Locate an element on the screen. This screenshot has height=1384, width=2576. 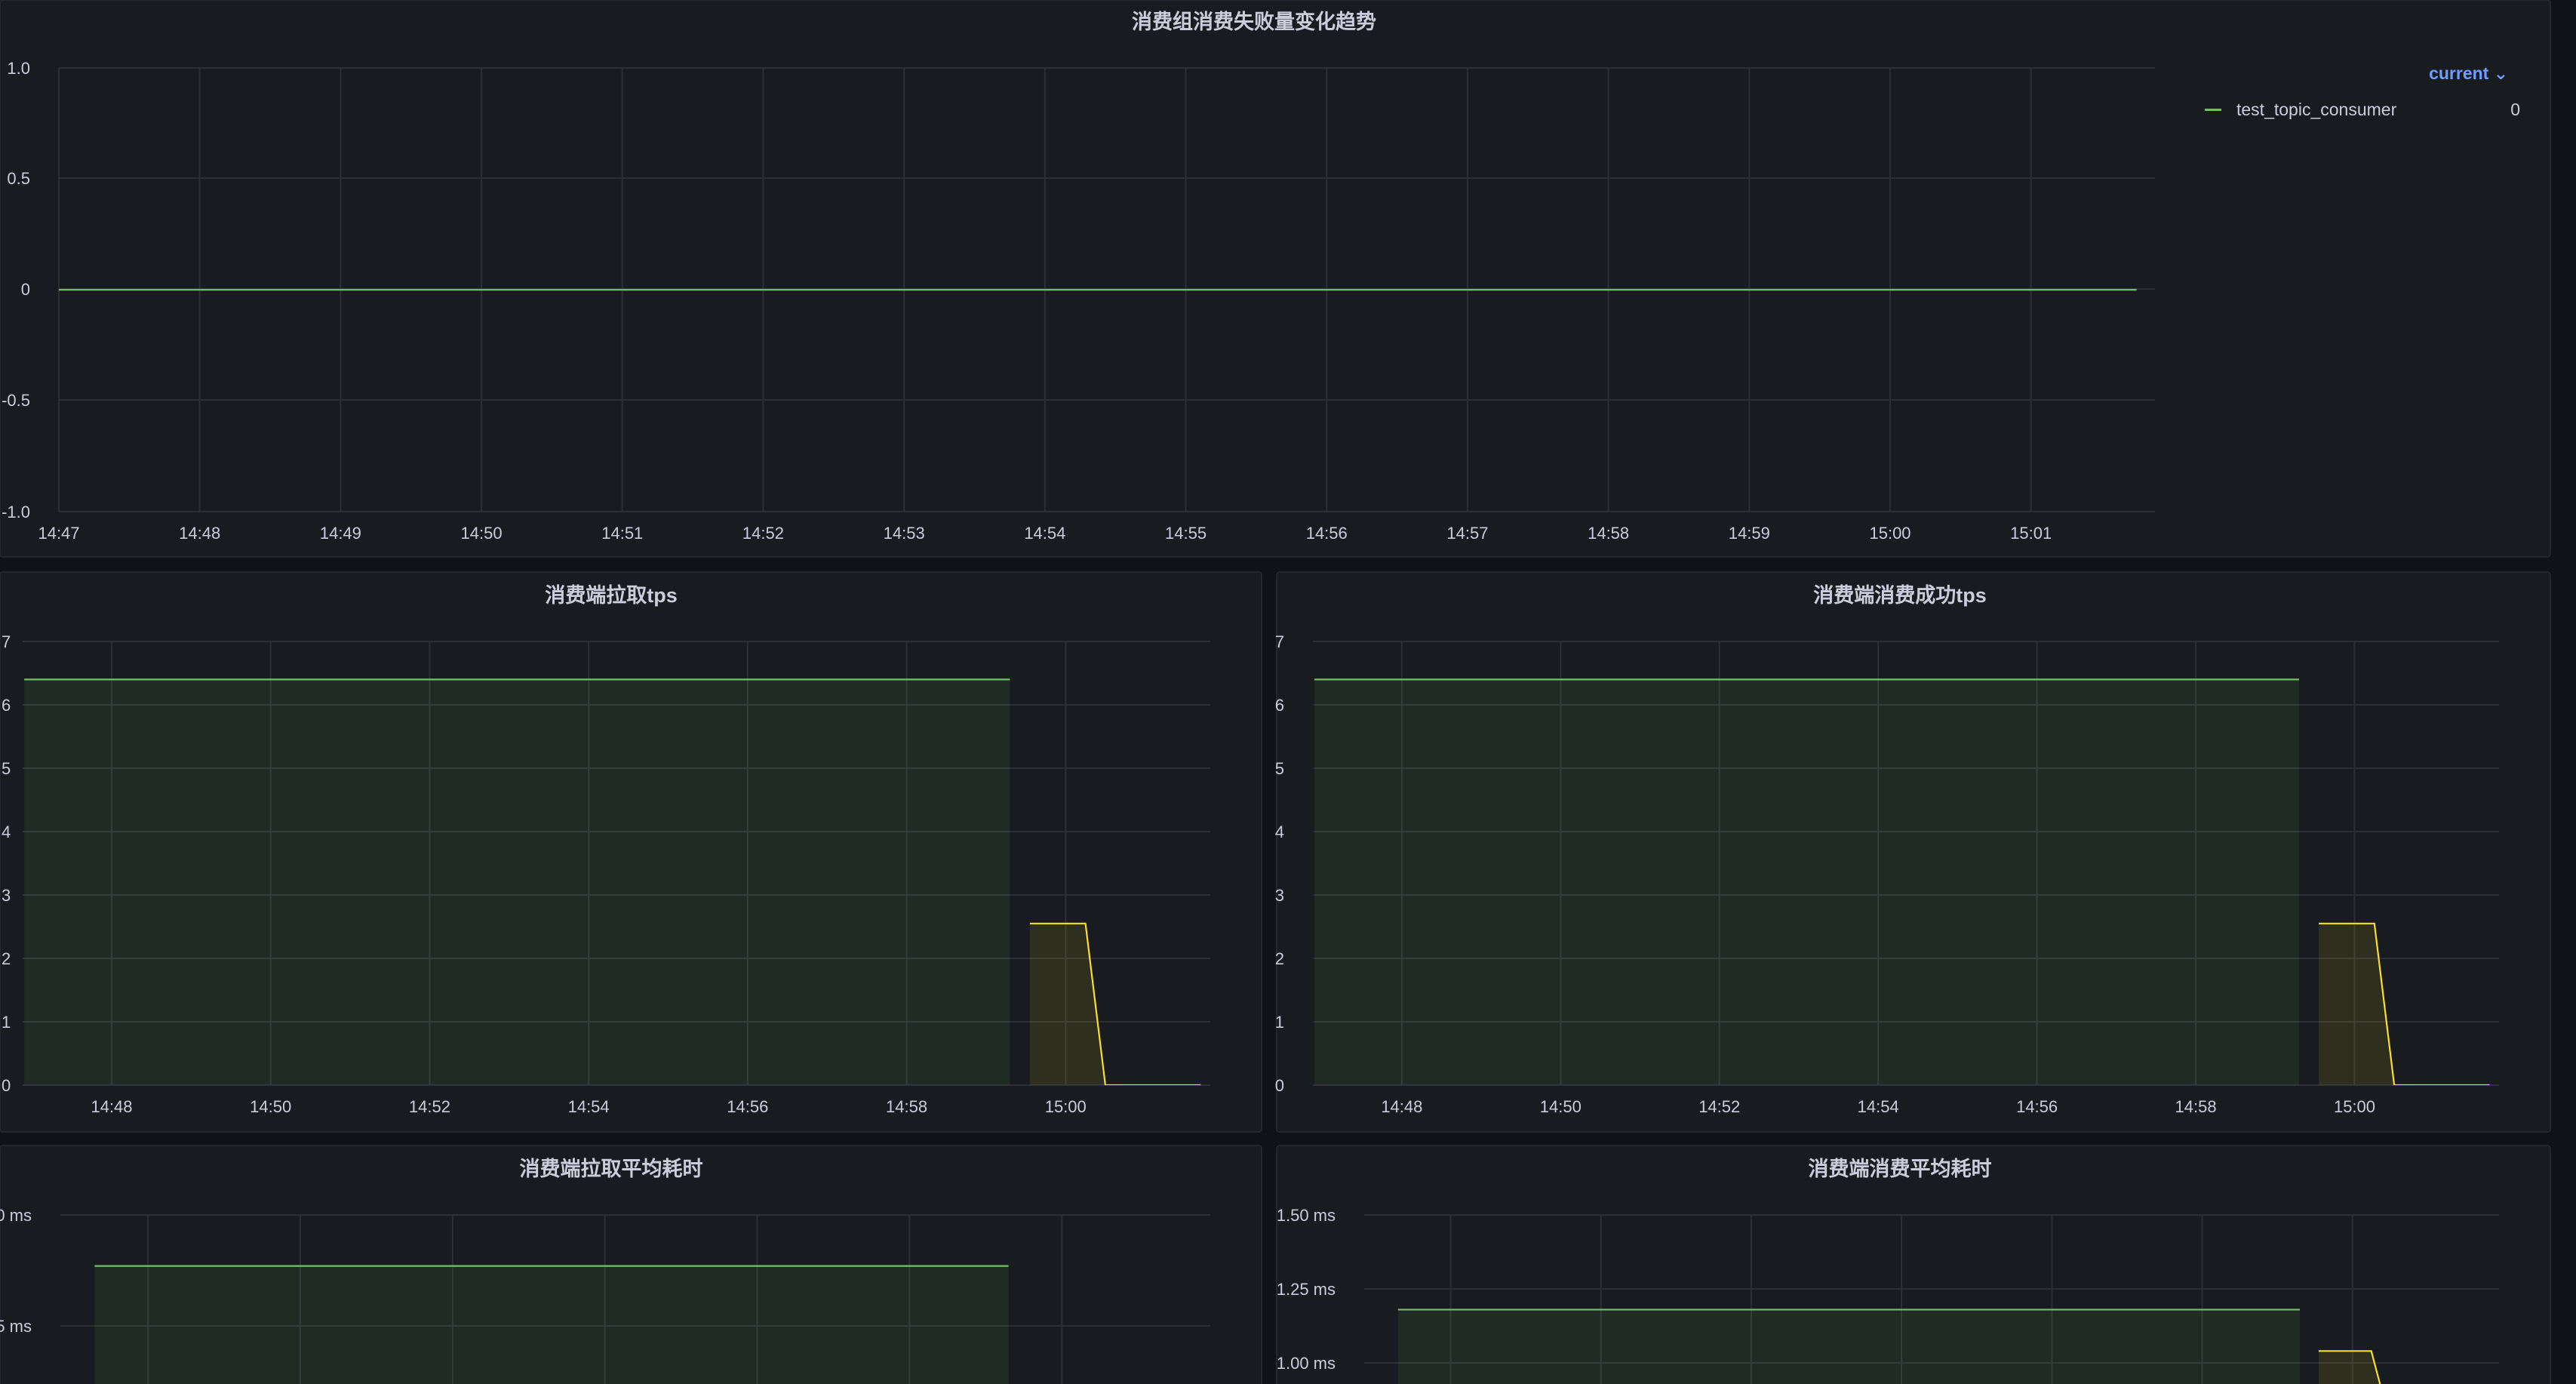
legend-item: test_topic_consumer 0 is located at coordinates (2354, 109).